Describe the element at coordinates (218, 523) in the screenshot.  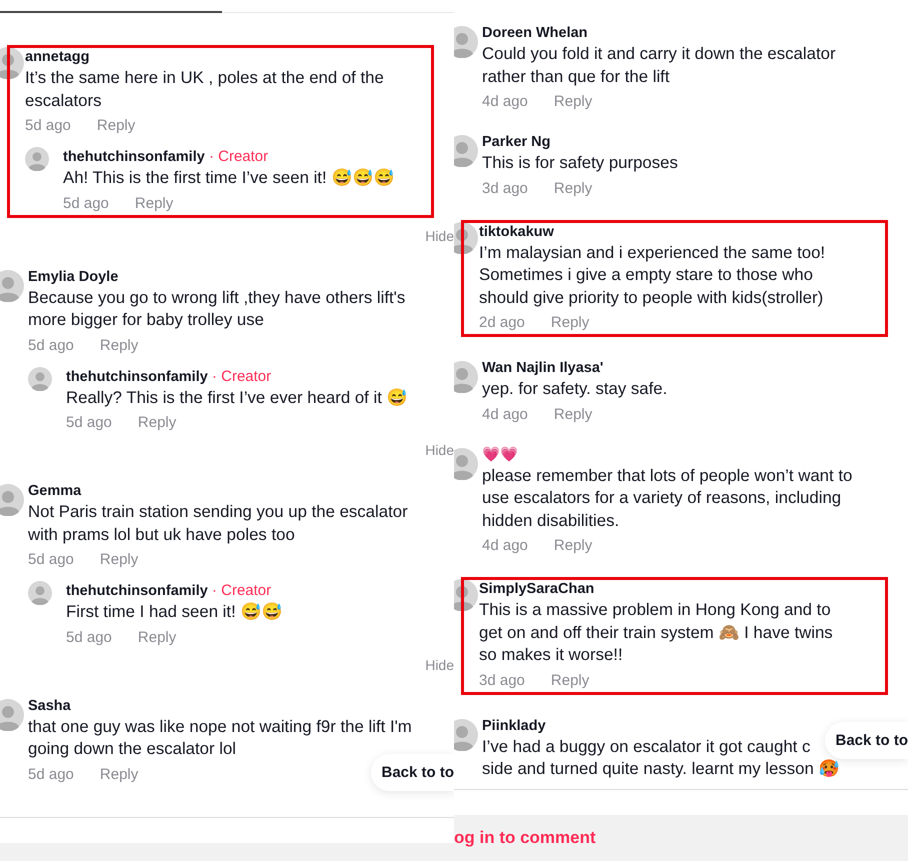
I see `comment-text: Not Paris train station sending you up the escalator with prams lol but uk have poles too` at that location.